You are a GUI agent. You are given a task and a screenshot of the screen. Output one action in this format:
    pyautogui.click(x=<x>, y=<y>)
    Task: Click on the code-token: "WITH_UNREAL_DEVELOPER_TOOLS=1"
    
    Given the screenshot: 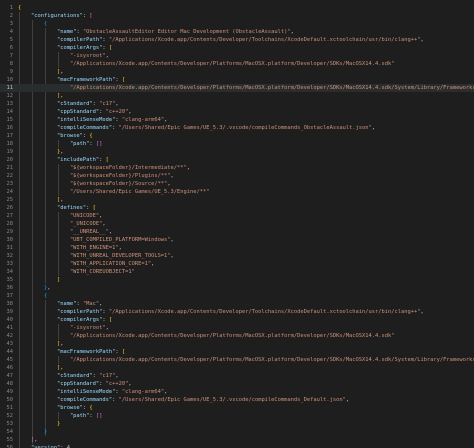 What is the action you would take?
    pyautogui.click(x=120, y=256)
    